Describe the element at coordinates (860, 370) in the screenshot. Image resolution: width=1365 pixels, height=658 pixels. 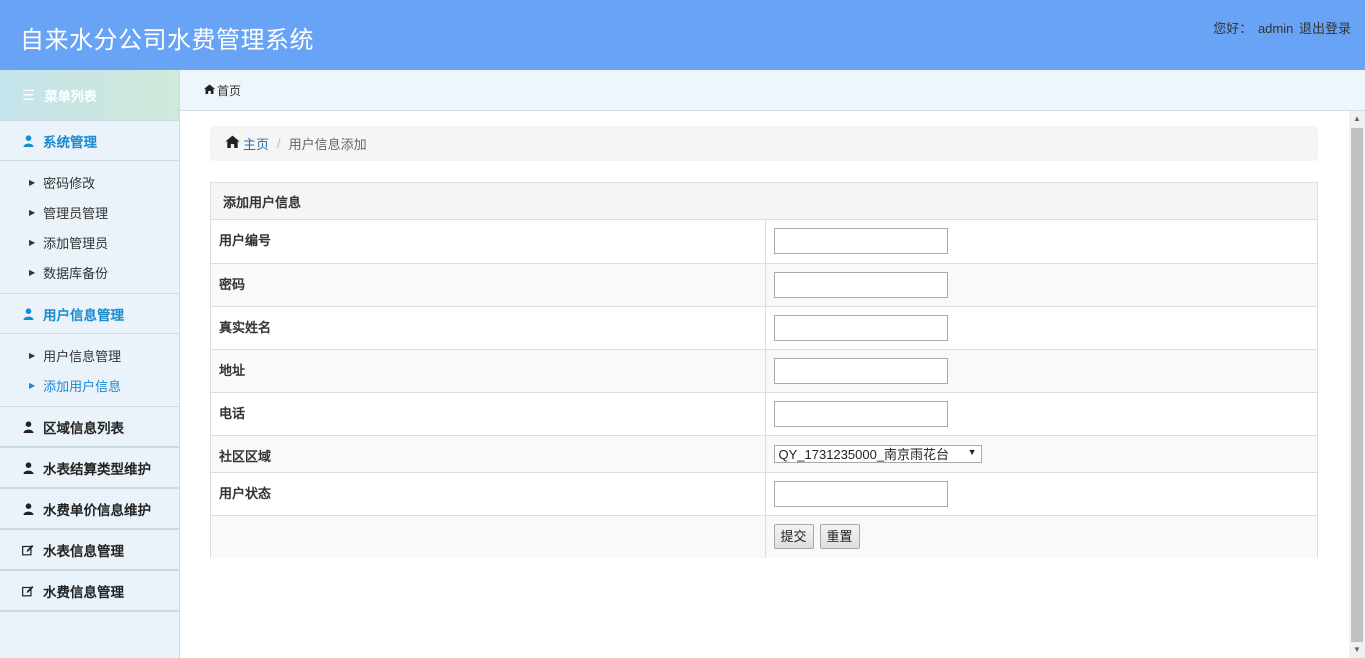
I see `address-input` at that location.